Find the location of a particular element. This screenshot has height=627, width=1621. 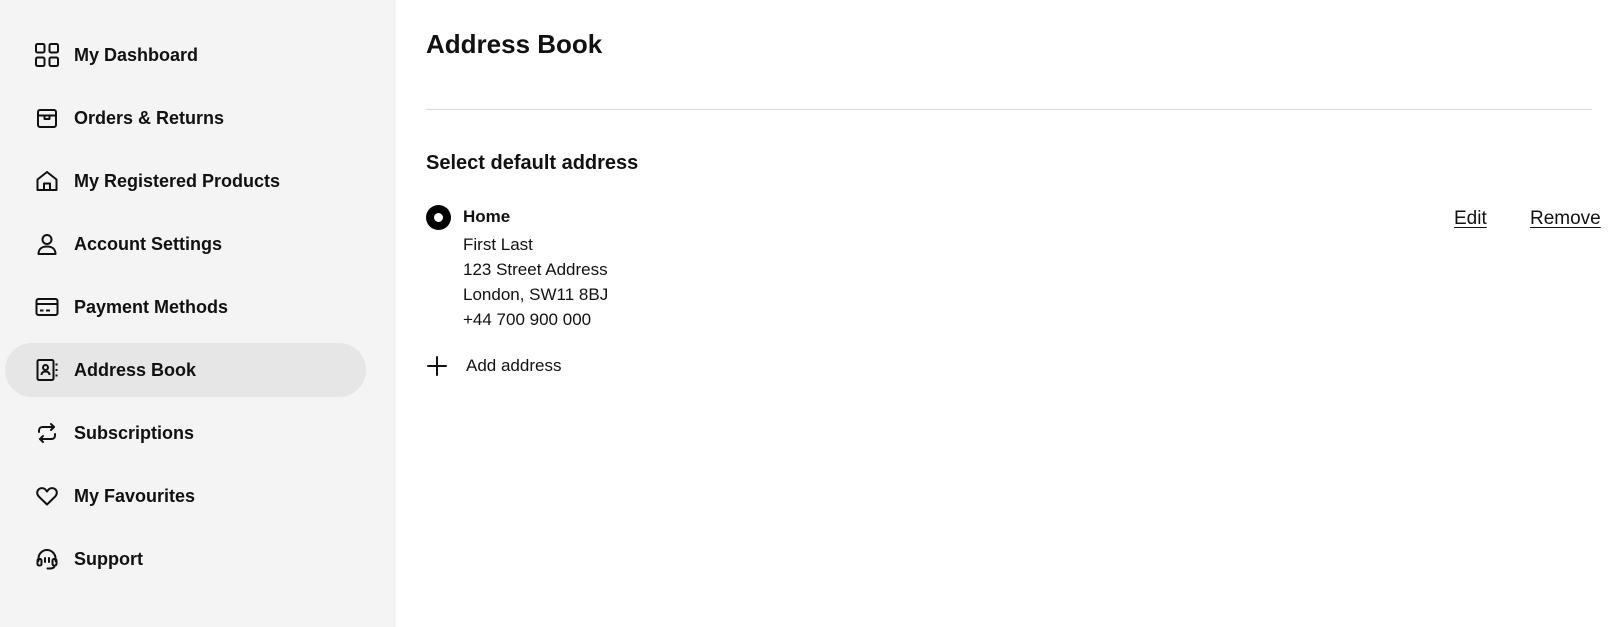

sidebar-item-label: My Dashboard is located at coordinates (136, 54).